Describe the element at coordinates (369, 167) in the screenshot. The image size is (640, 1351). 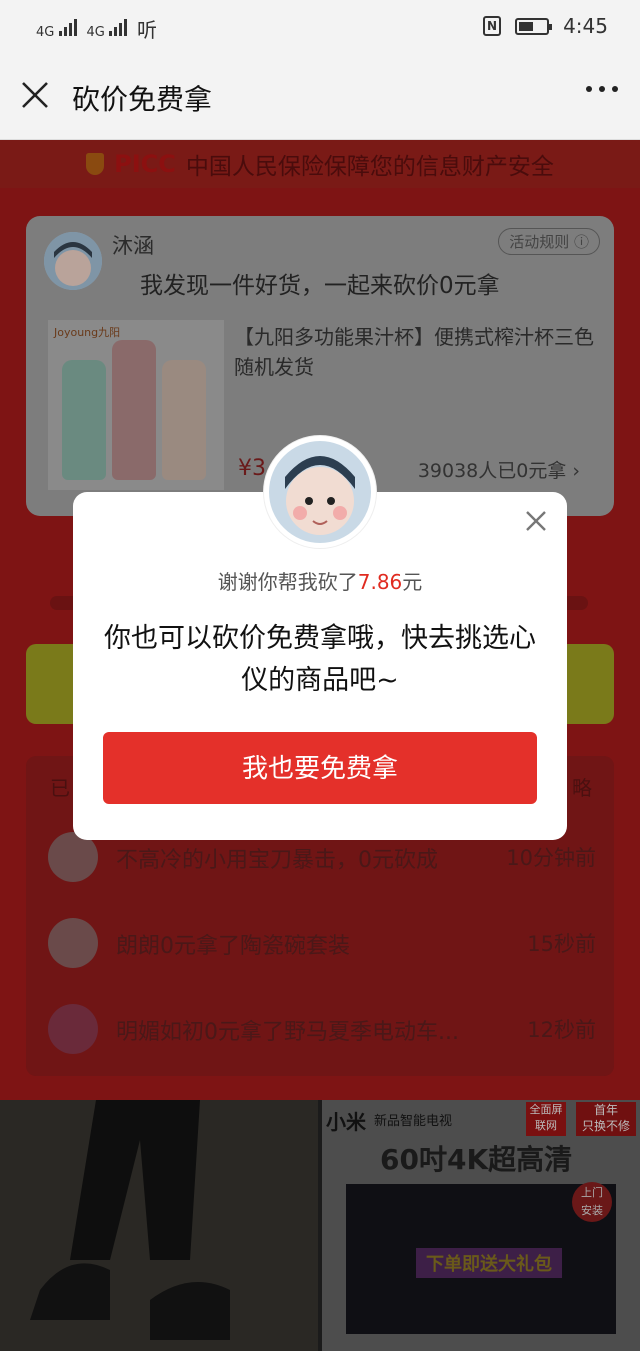
I see `picc-text: 中国人民保险保障您的信息财产安全` at that location.